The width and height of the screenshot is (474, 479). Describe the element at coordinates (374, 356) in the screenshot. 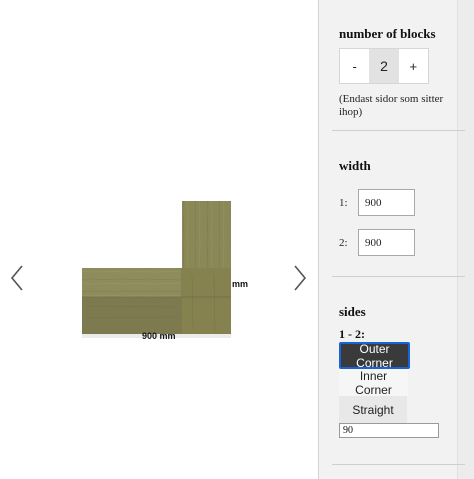

I see `outer-corner-button: Outer Corner` at that location.